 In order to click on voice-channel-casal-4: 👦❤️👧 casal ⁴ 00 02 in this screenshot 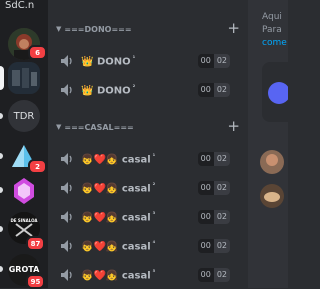, I will do `click(148, 246)`.